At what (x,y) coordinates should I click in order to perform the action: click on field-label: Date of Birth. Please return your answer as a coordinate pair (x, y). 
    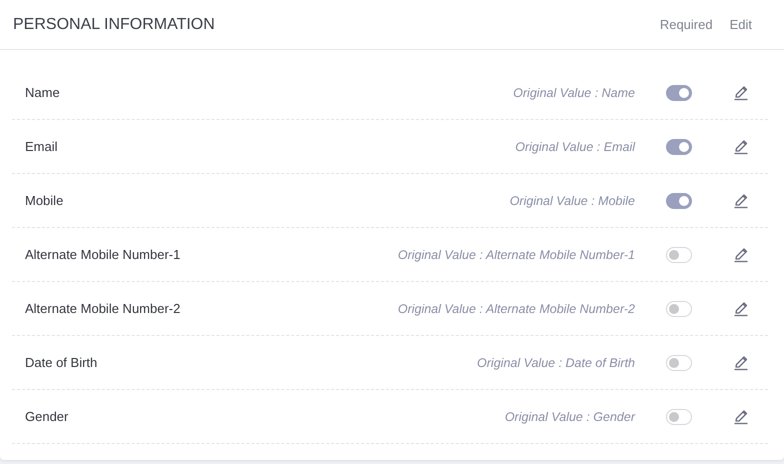
    Looking at the image, I should click on (61, 362).